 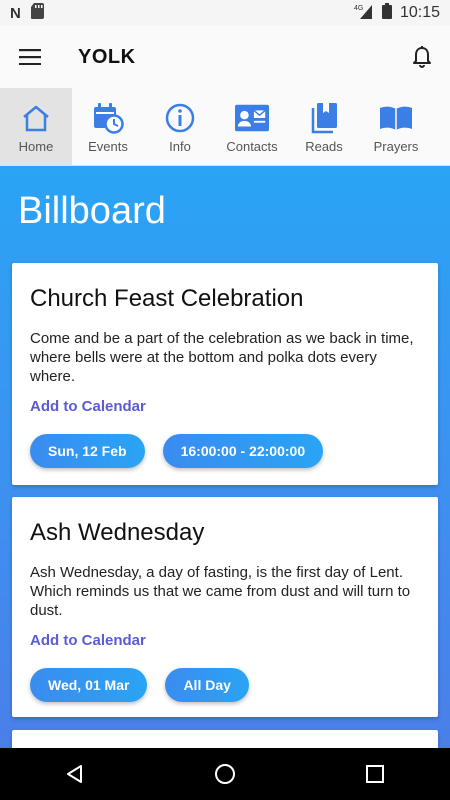 What do you see at coordinates (364, 13) in the screenshot?
I see `signal-icon: 4G` at bounding box center [364, 13].